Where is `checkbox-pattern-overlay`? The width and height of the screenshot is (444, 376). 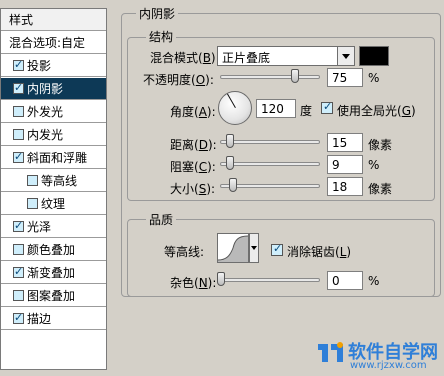
checkbox-pattern-overlay is located at coordinates (18, 295).